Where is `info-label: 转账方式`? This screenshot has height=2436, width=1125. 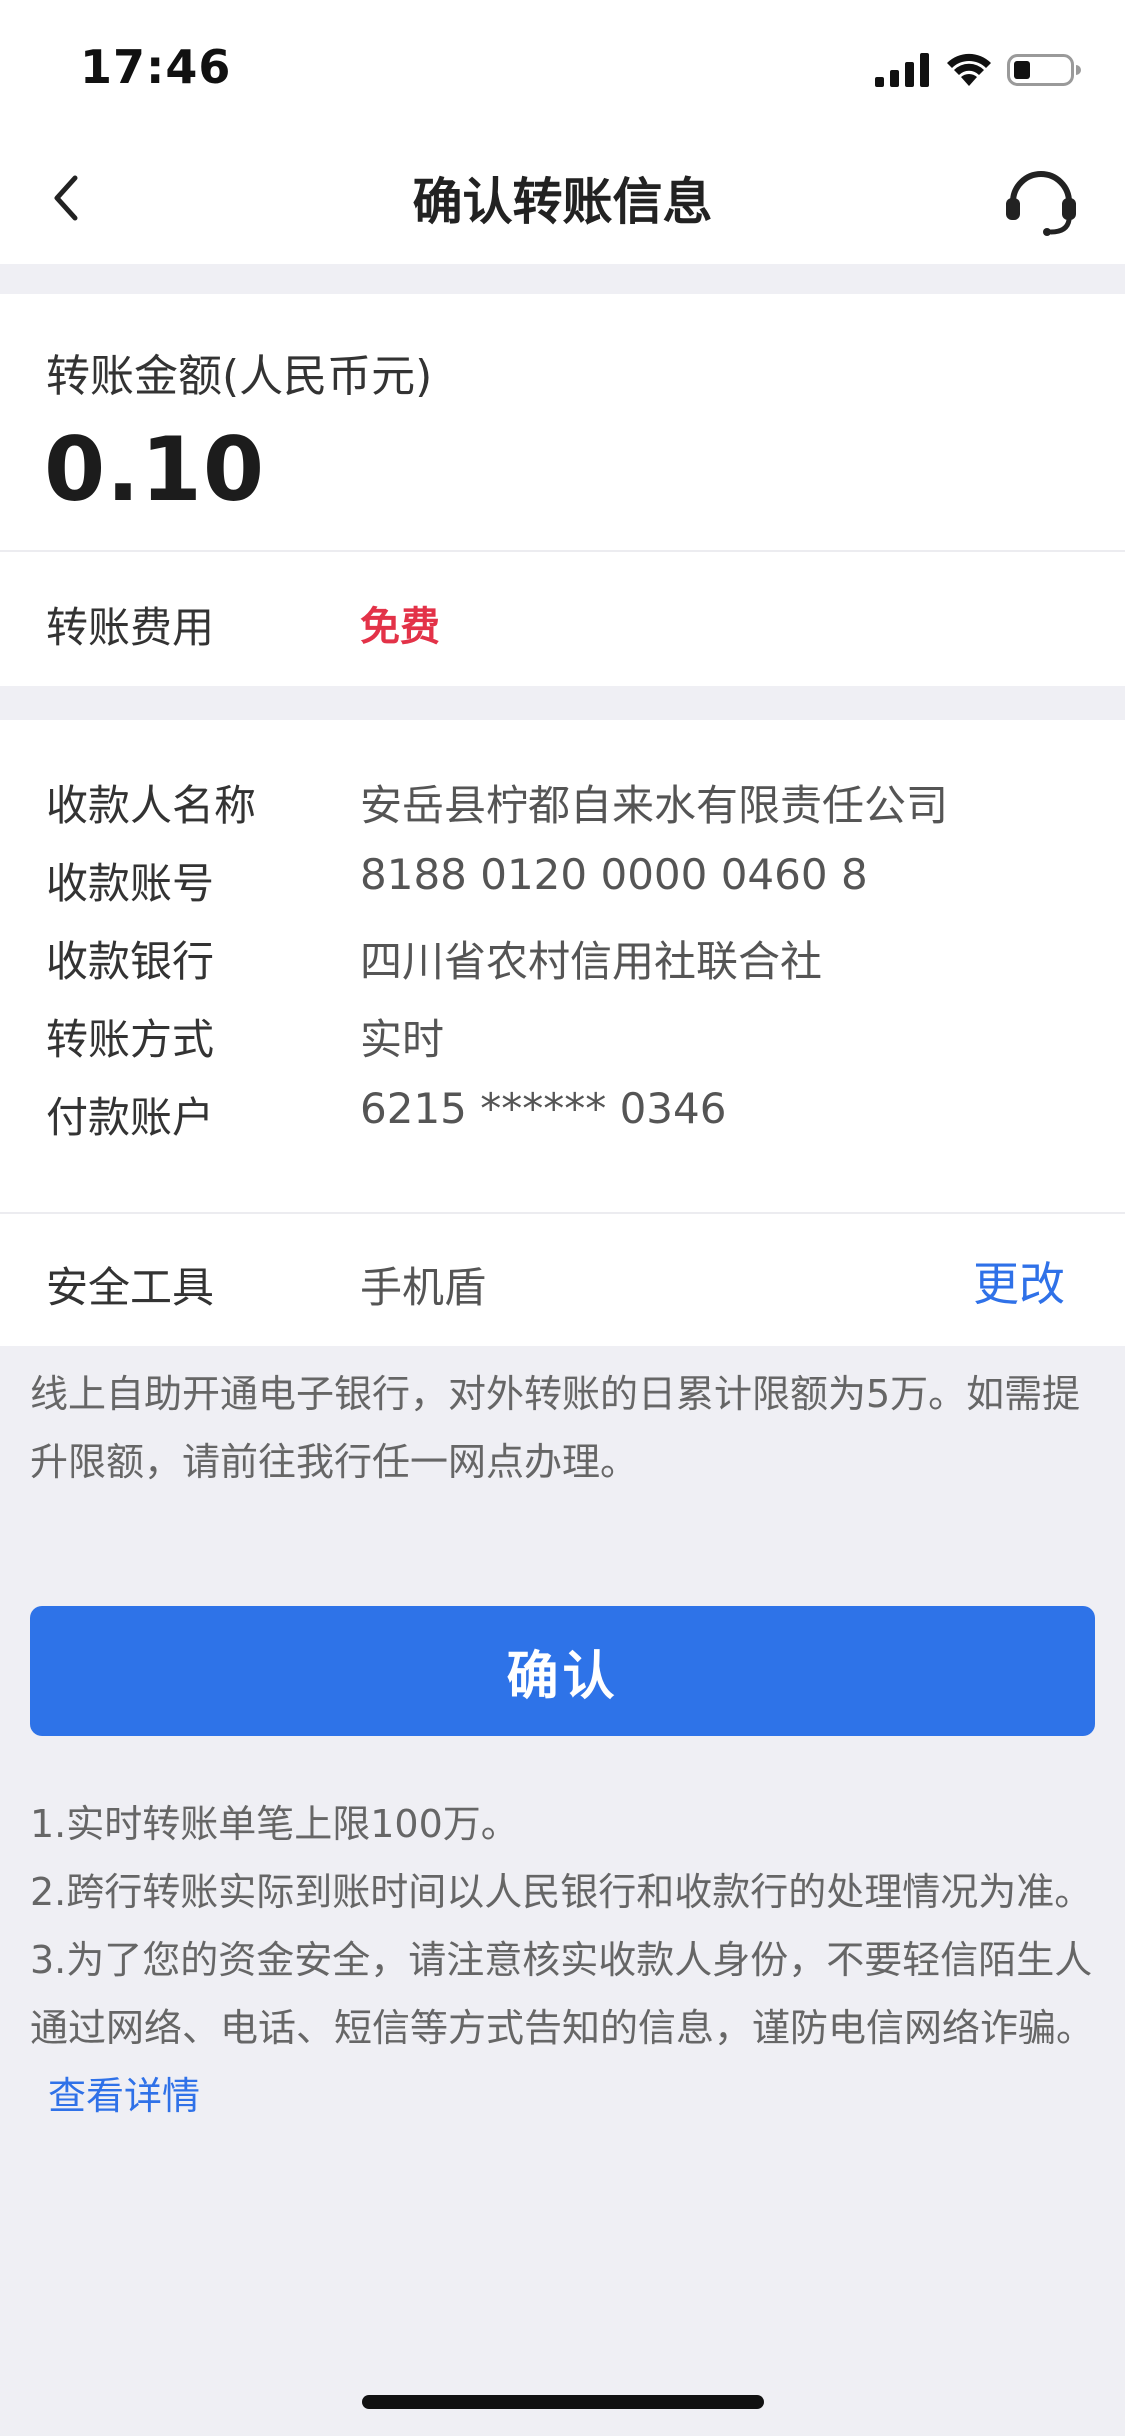
info-label: 转账方式 is located at coordinates (130, 1039).